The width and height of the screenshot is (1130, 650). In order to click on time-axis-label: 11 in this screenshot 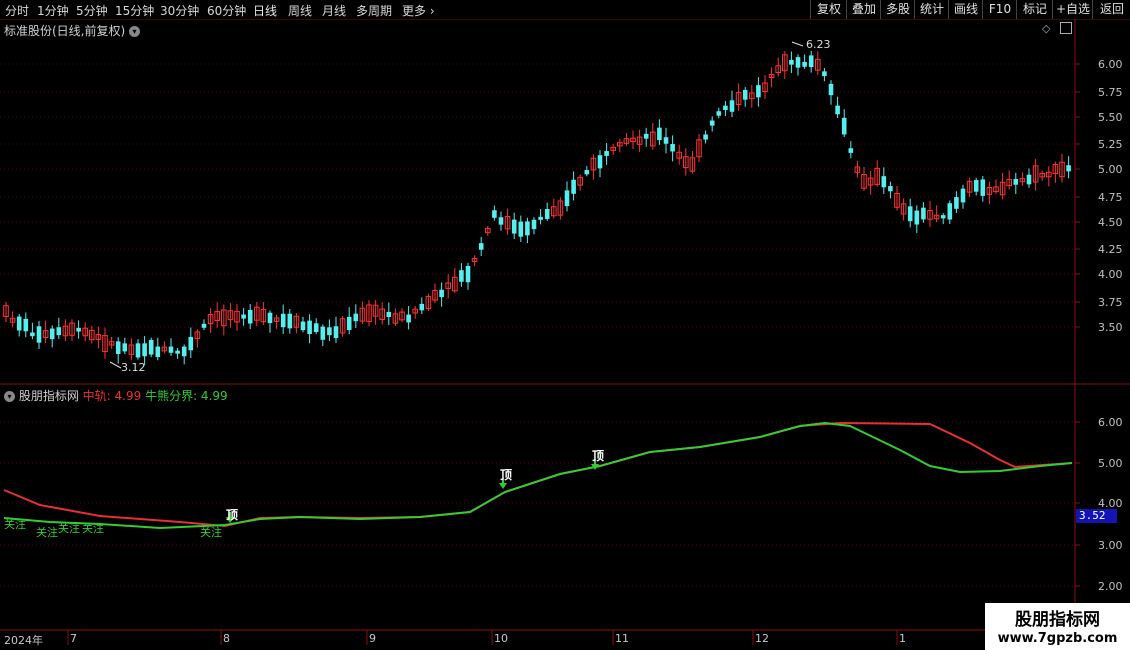, I will do `click(622, 638)`.